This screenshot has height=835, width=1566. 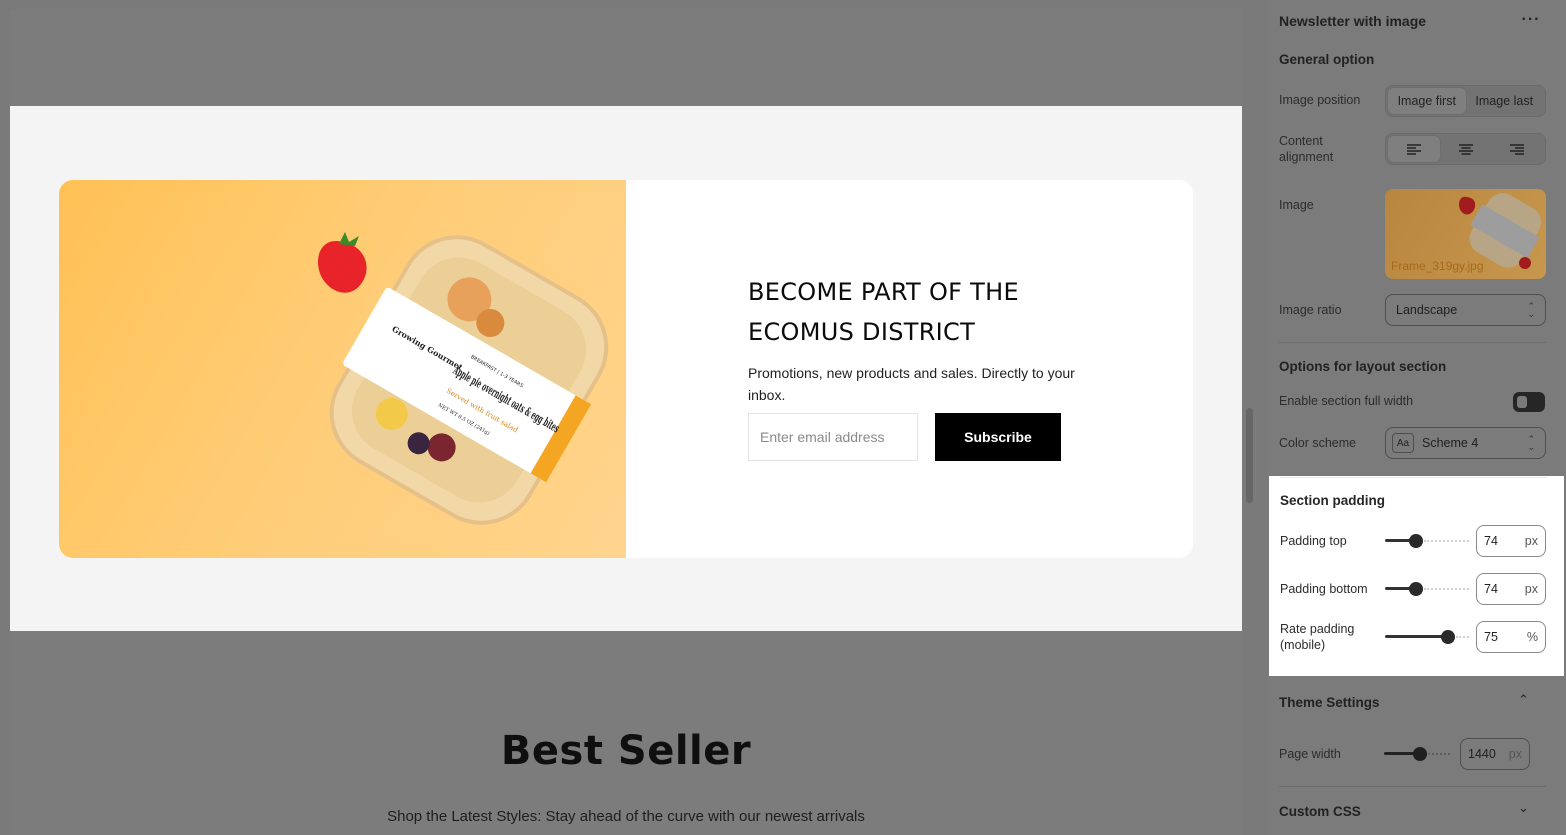 What do you see at coordinates (1333, 500) in the screenshot?
I see `section-padding-heading: Section padding` at bounding box center [1333, 500].